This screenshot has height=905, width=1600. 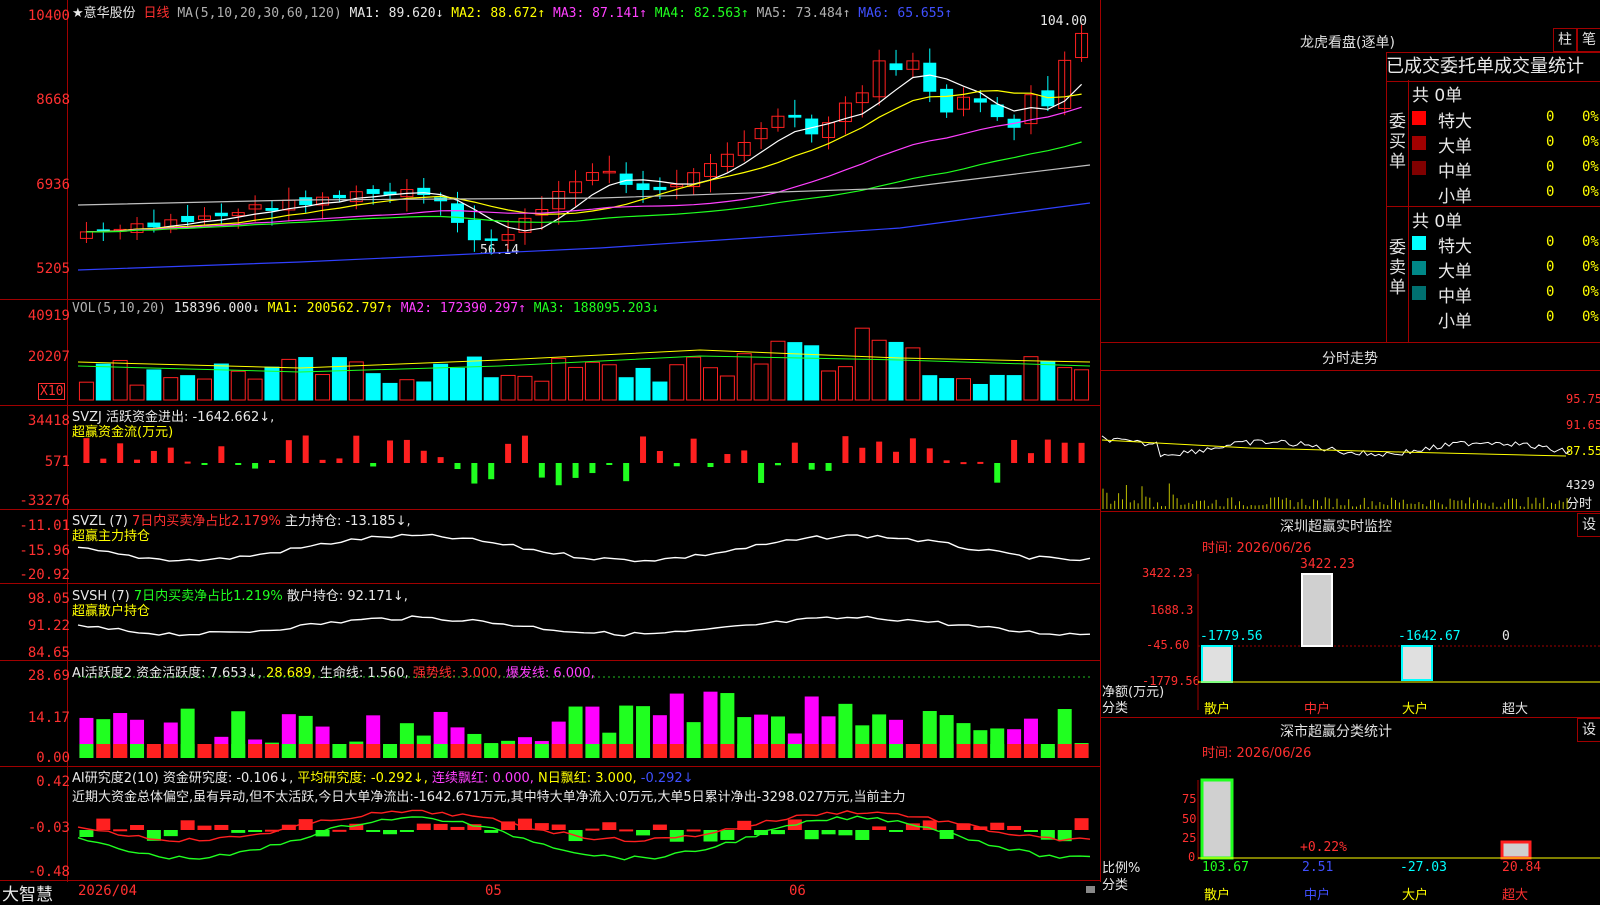 What do you see at coordinates (1506, 294) in the screenshot?
I see `sell-row: 中单 0 0%` at bounding box center [1506, 294].